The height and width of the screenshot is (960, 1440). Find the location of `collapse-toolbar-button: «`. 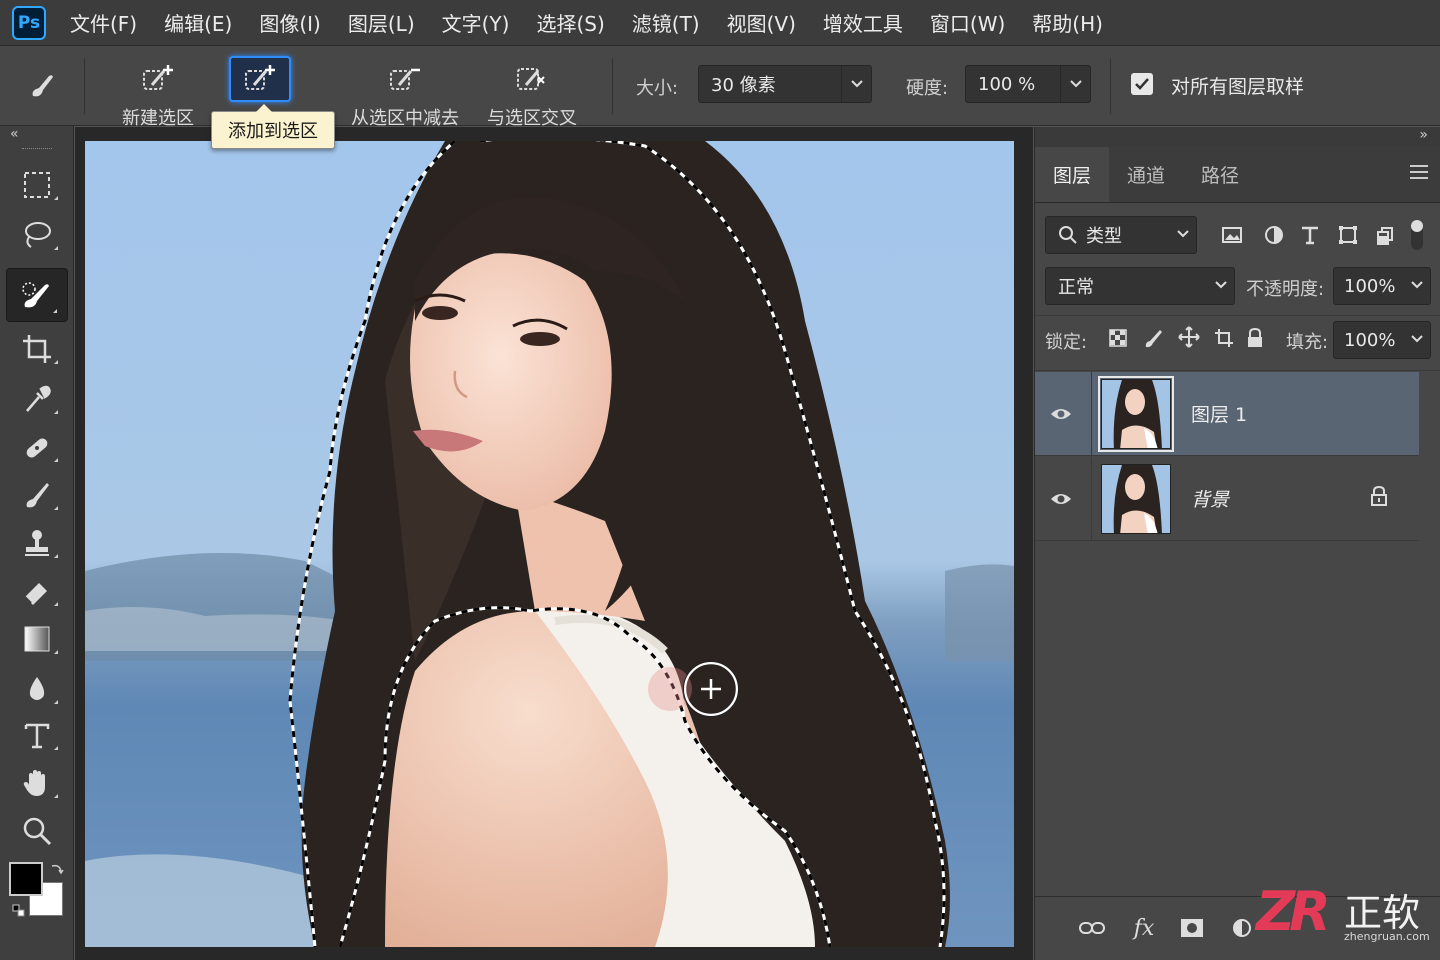

collapse-toolbar-button: « is located at coordinates (14, 134).